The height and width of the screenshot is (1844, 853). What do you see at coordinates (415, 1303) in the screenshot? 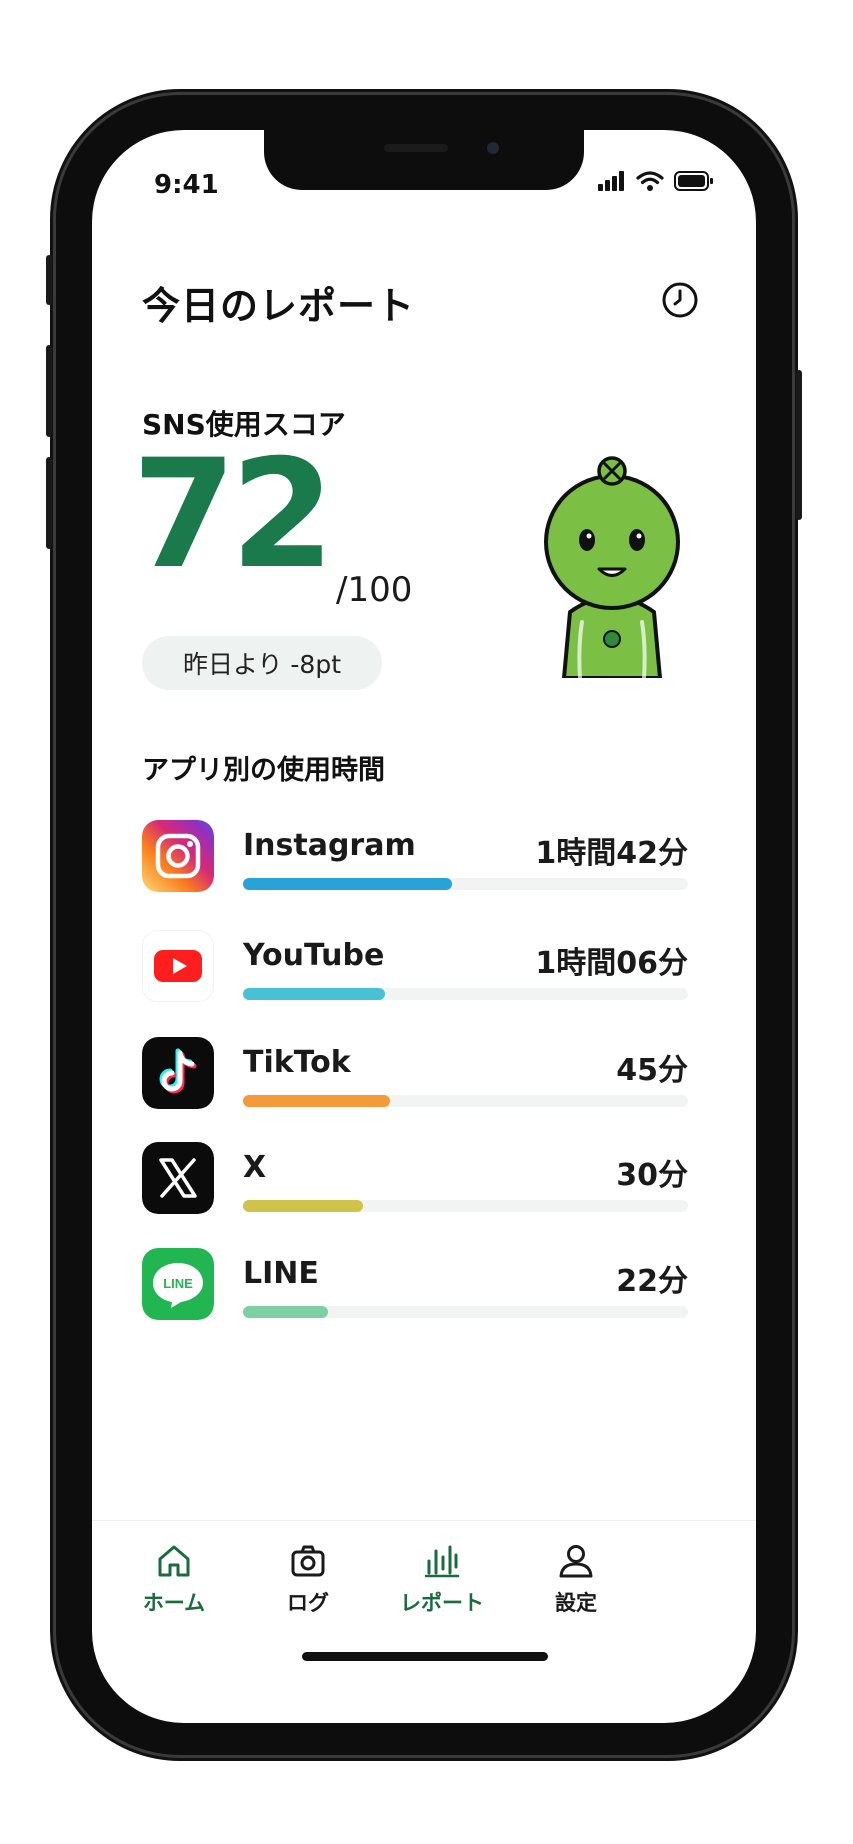
I see `app-row-line: LINE LINE 22分` at bounding box center [415, 1303].